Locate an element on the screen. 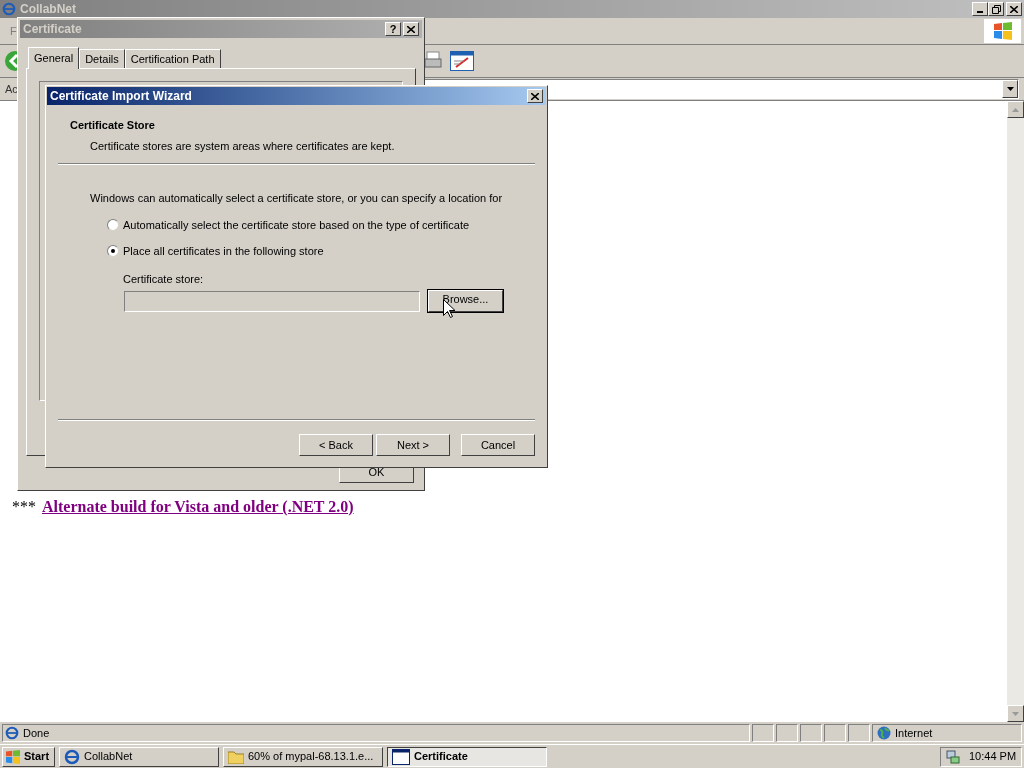  zone-text: Internet is located at coordinates (914, 733).